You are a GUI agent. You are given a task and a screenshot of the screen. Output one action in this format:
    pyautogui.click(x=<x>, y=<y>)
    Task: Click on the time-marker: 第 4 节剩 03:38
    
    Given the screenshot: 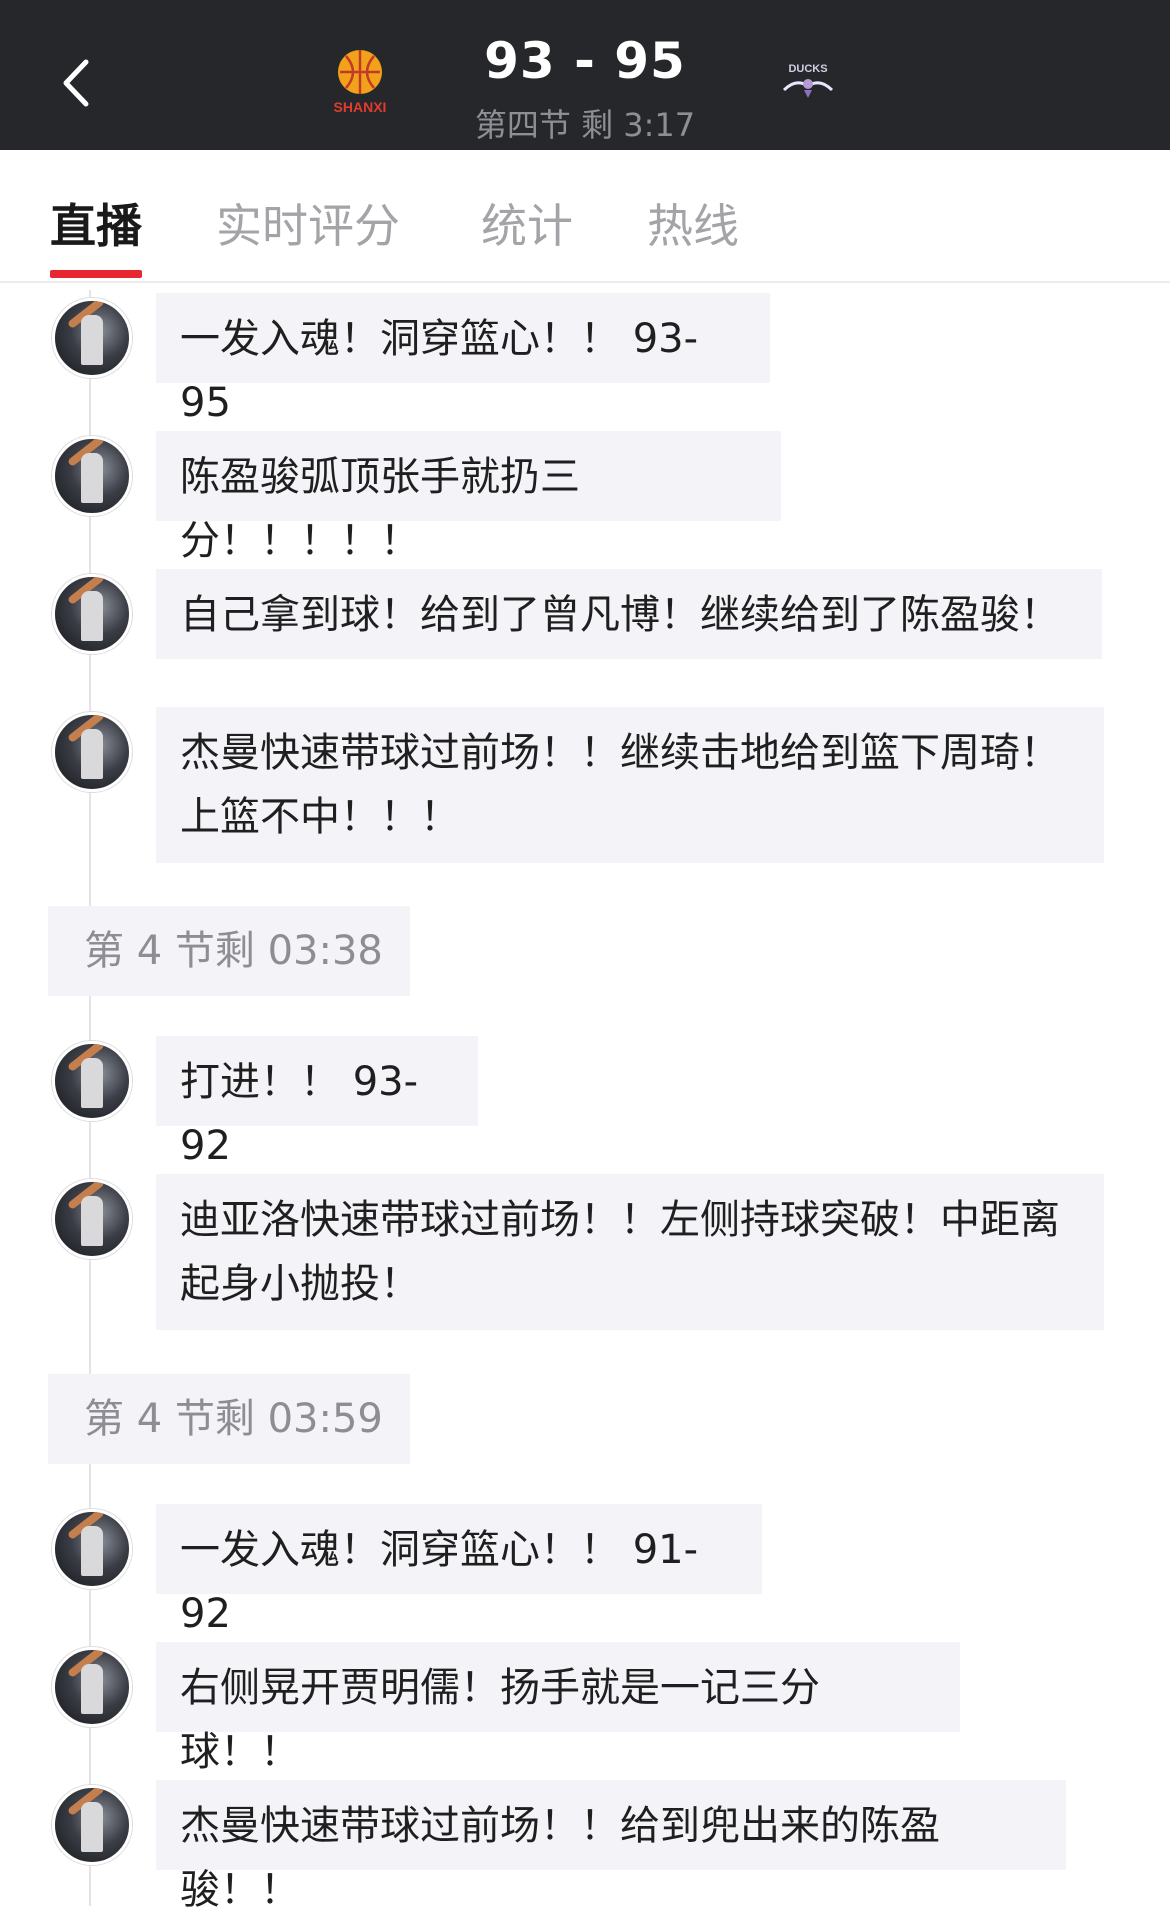 What is the action you would take?
    pyautogui.click(x=229, y=951)
    